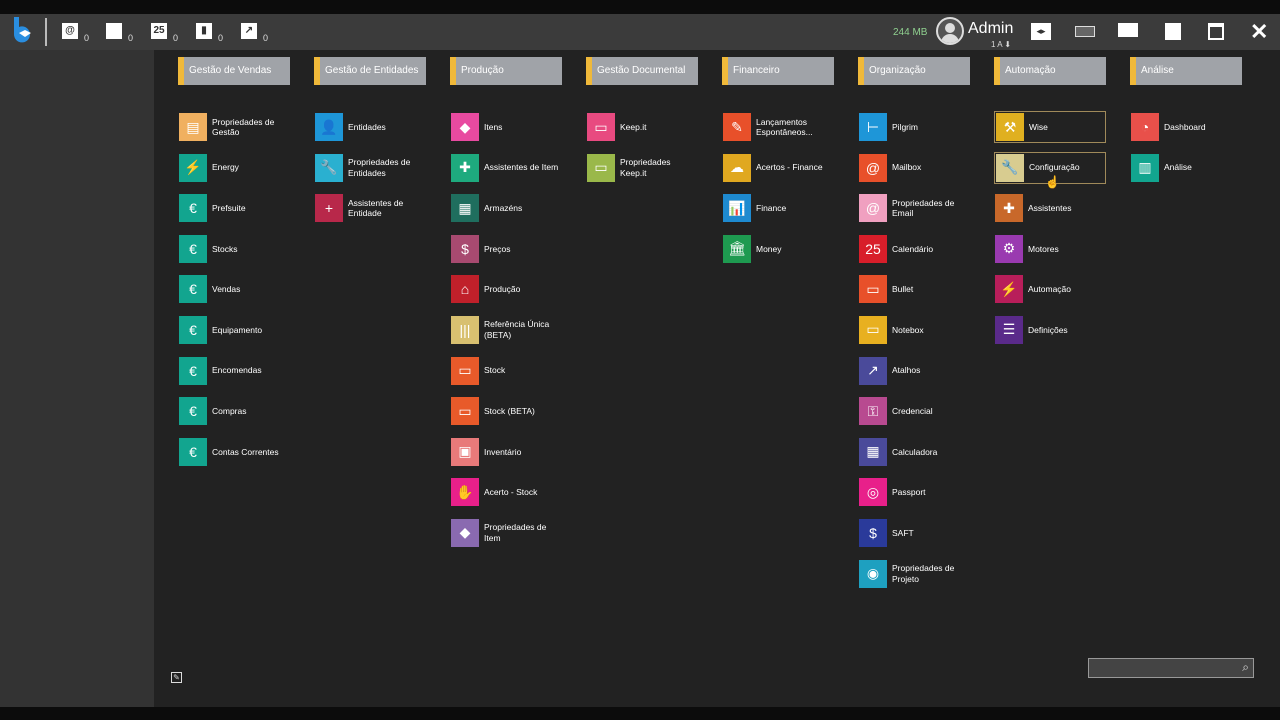 The image size is (1280, 720). Describe the element at coordinates (914, 371) in the screenshot. I see `app-tile: ↗ Atalhos` at that location.